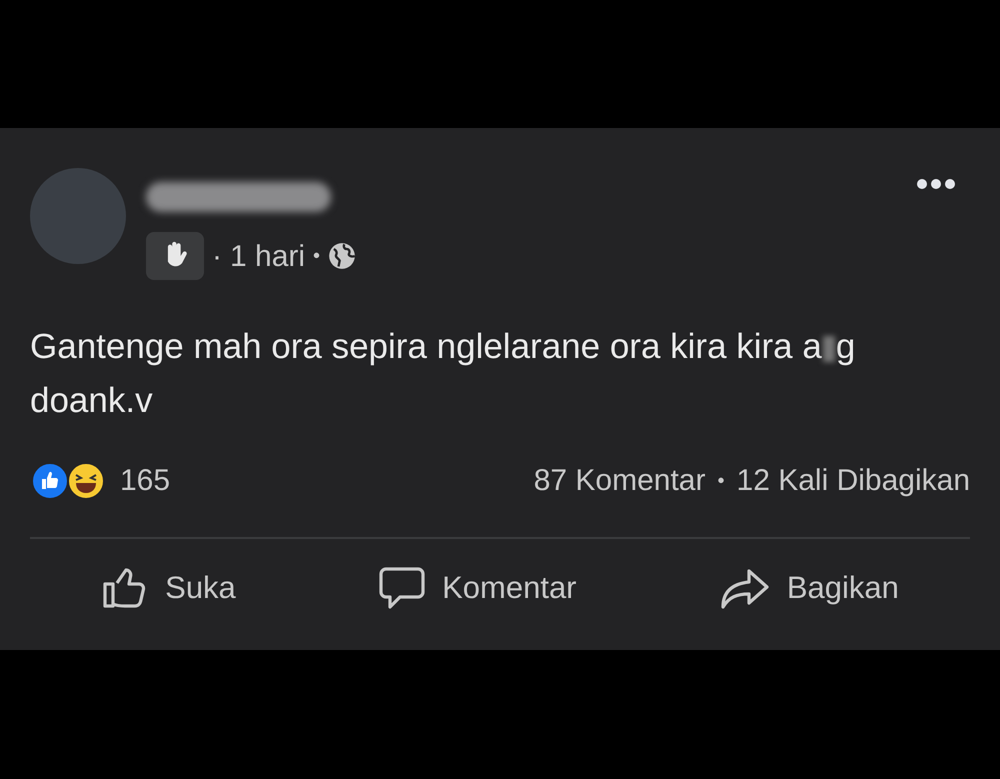 The image size is (1000, 779). Describe the element at coordinates (145, 480) in the screenshot. I see `reaction-count: 165` at that location.